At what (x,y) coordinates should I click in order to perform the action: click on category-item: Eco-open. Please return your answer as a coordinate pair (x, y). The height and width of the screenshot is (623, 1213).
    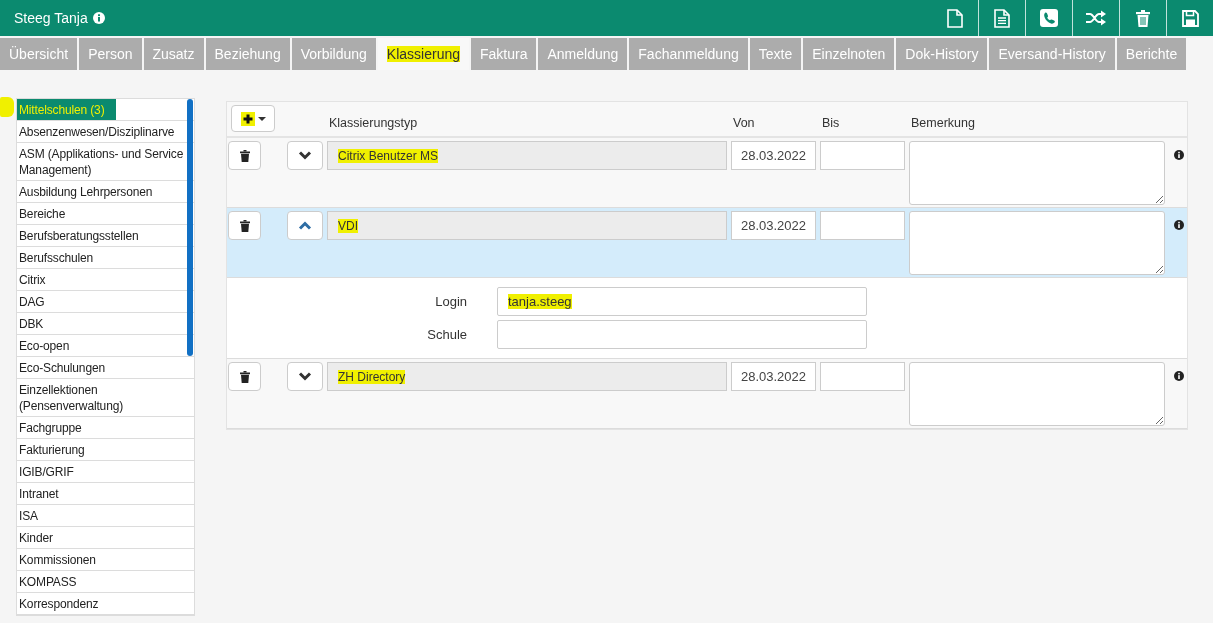
    Looking at the image, I should click on (105, 345).